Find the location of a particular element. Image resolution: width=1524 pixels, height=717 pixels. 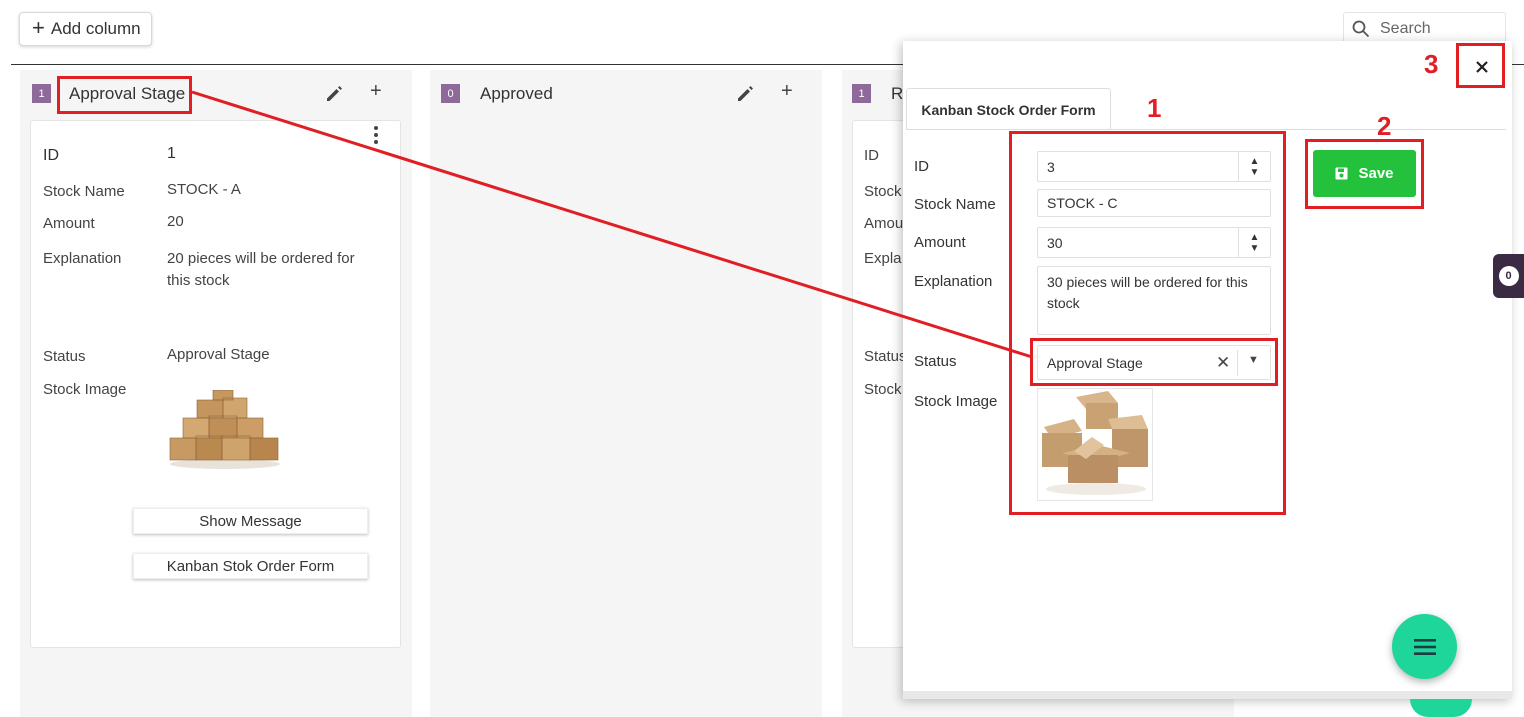

menu-fab-button is located at coordinates (1424, 646).